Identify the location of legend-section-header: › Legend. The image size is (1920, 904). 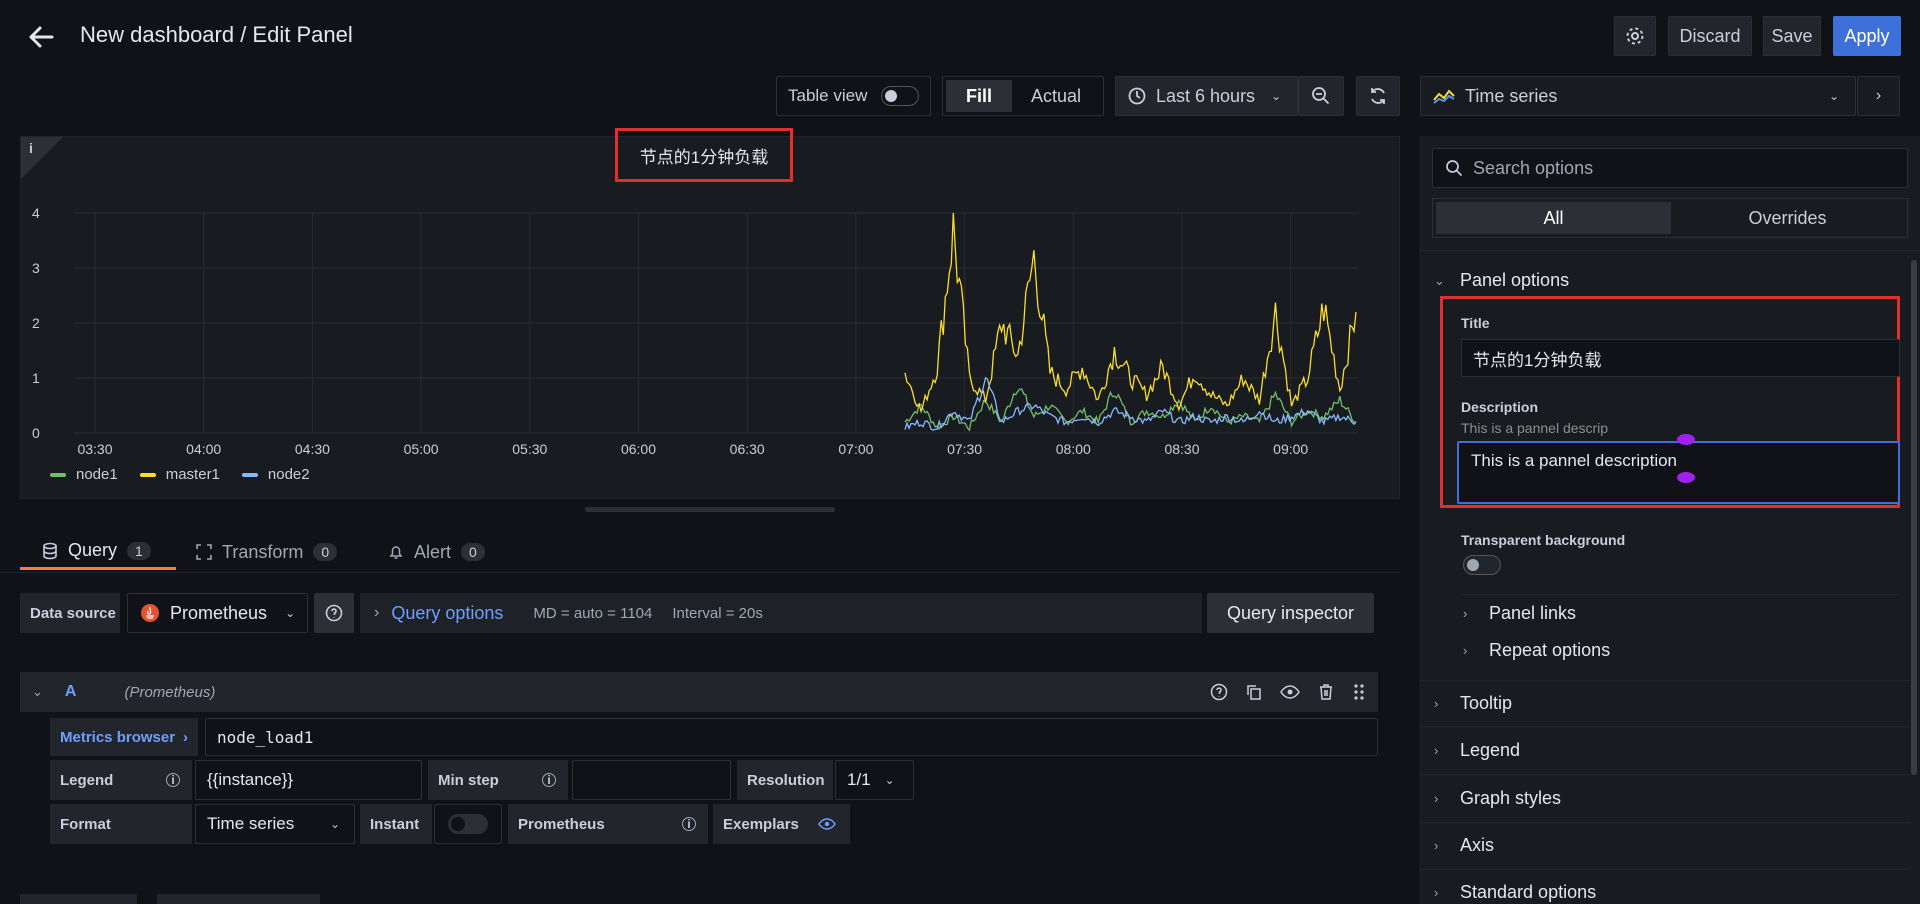
(1477, 750).